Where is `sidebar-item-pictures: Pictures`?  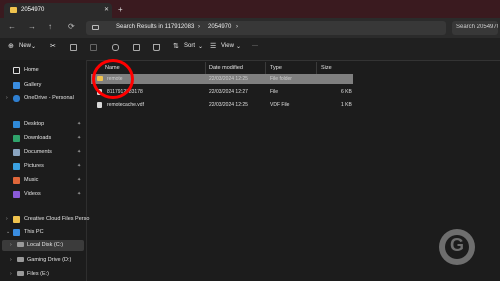 sidebar-item-pictures: Pictures is located at coordinates (34, 166).